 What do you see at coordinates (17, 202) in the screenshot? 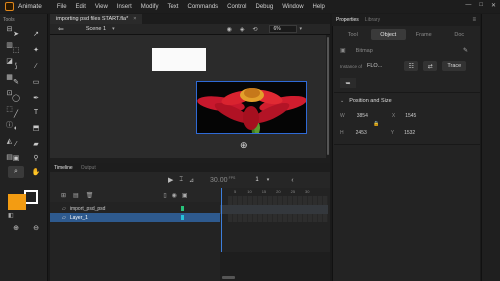
I see `fill-color-swatch` at bounding box center [17, 202].